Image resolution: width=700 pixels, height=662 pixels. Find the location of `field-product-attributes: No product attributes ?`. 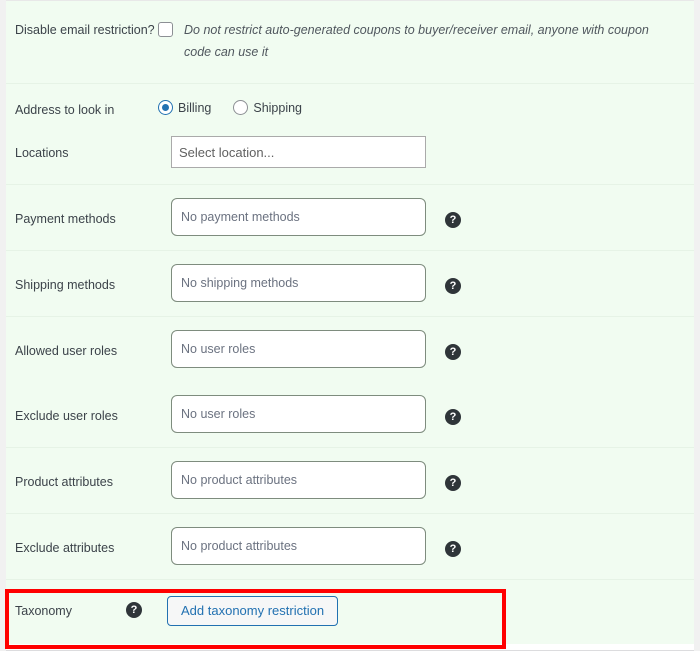

field-product-attributes: No product attributes ? is located at coordinates (426, 480).